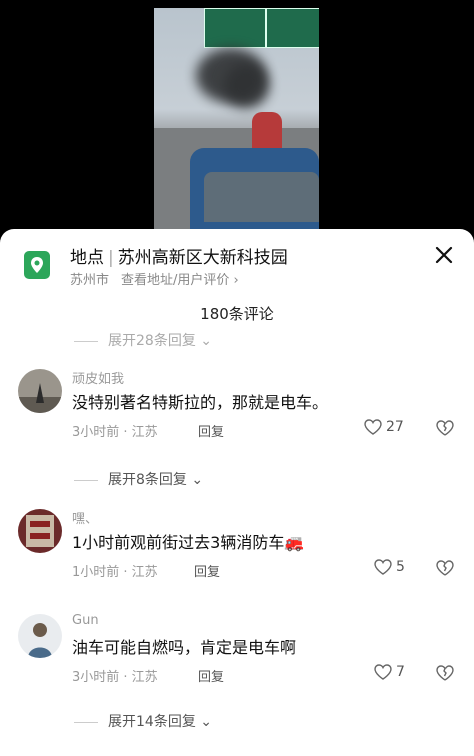  I want to click on comment-username: 嘿、, so click(85, 517).